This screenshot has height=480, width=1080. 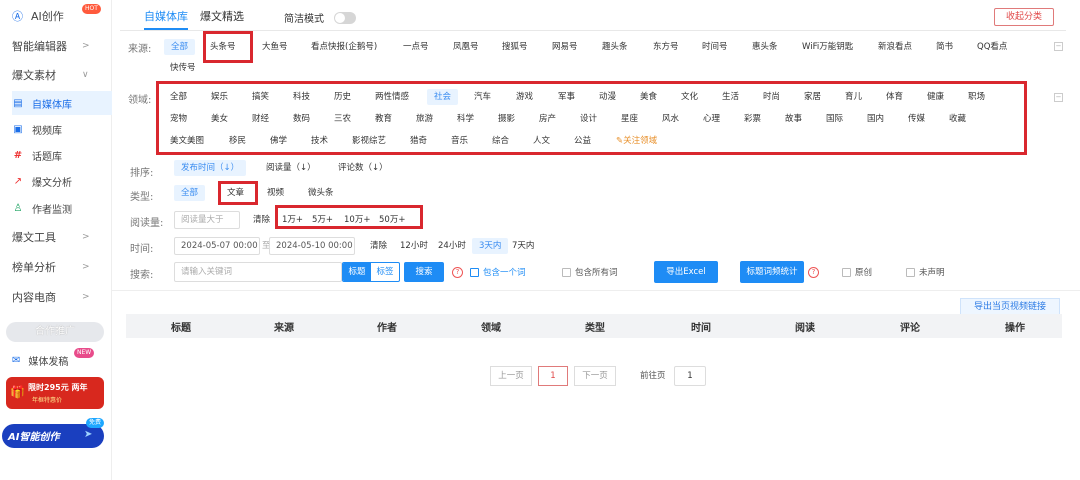 I want to click on domain-item: 综合, so click(x=500, y=141).